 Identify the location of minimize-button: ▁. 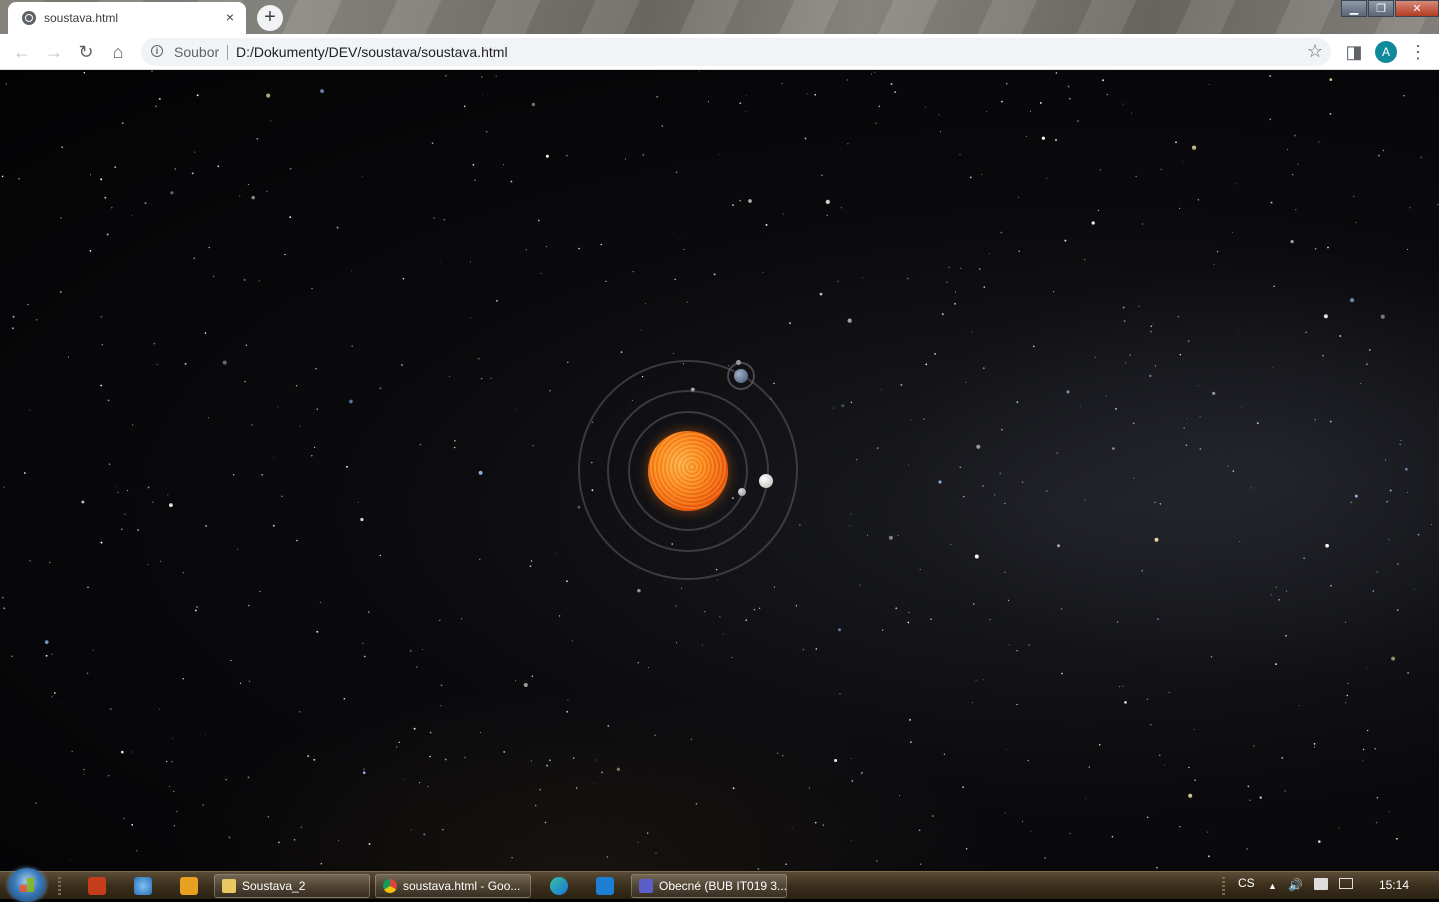
(1354, 8).